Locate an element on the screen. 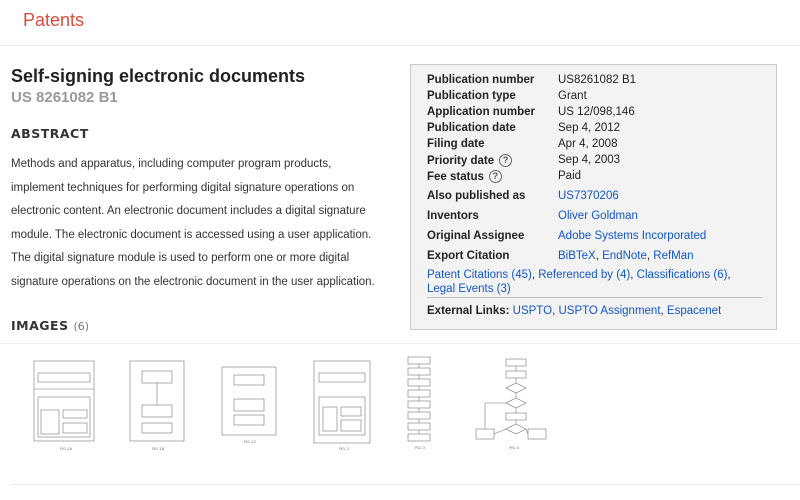 Image resolution: width=800 pixels, height=500 pixels. endnote-link: EndNote is located at coordinates (624, 256).